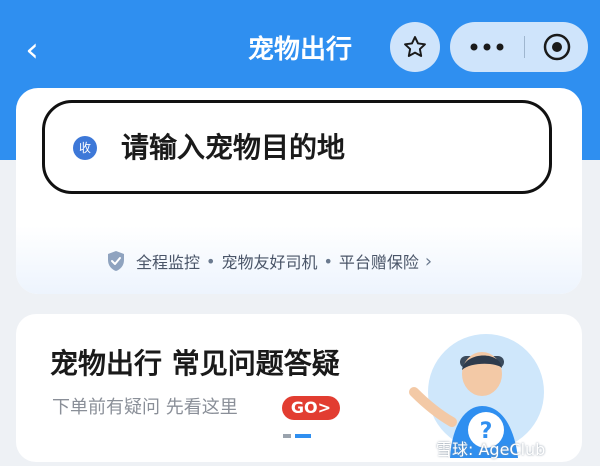  I want to click on carousel-dot-active, so click(303, 436).